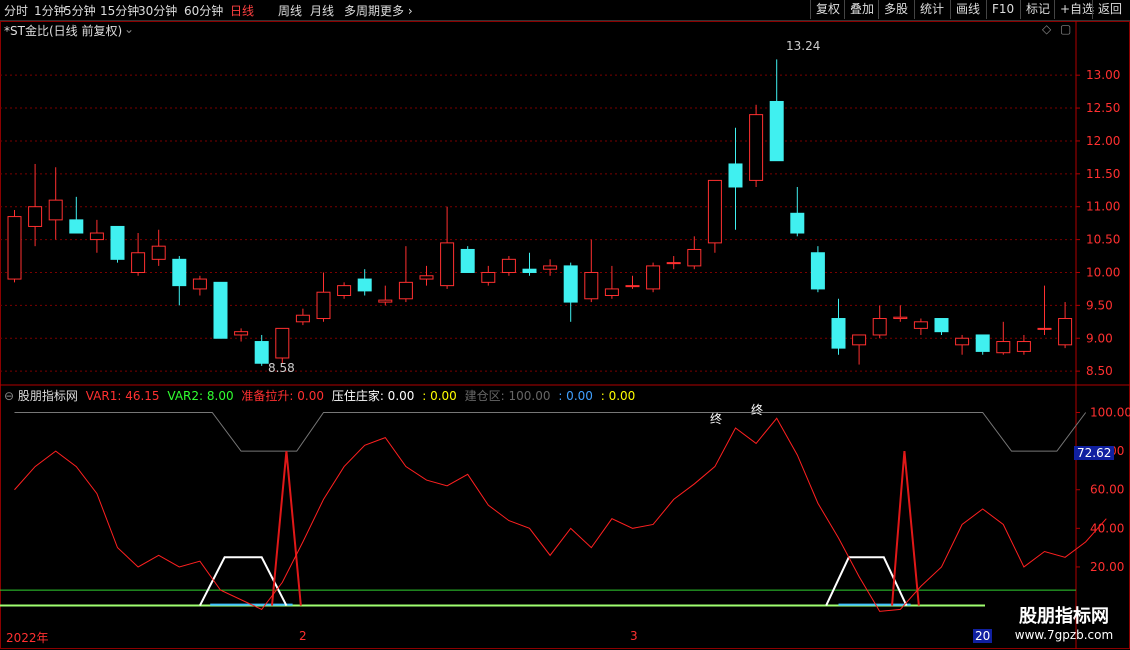 The height and width of the screenshot is (650, 1130). I want to click on indicator-tick-label: 20.00, so click(1107, 567).